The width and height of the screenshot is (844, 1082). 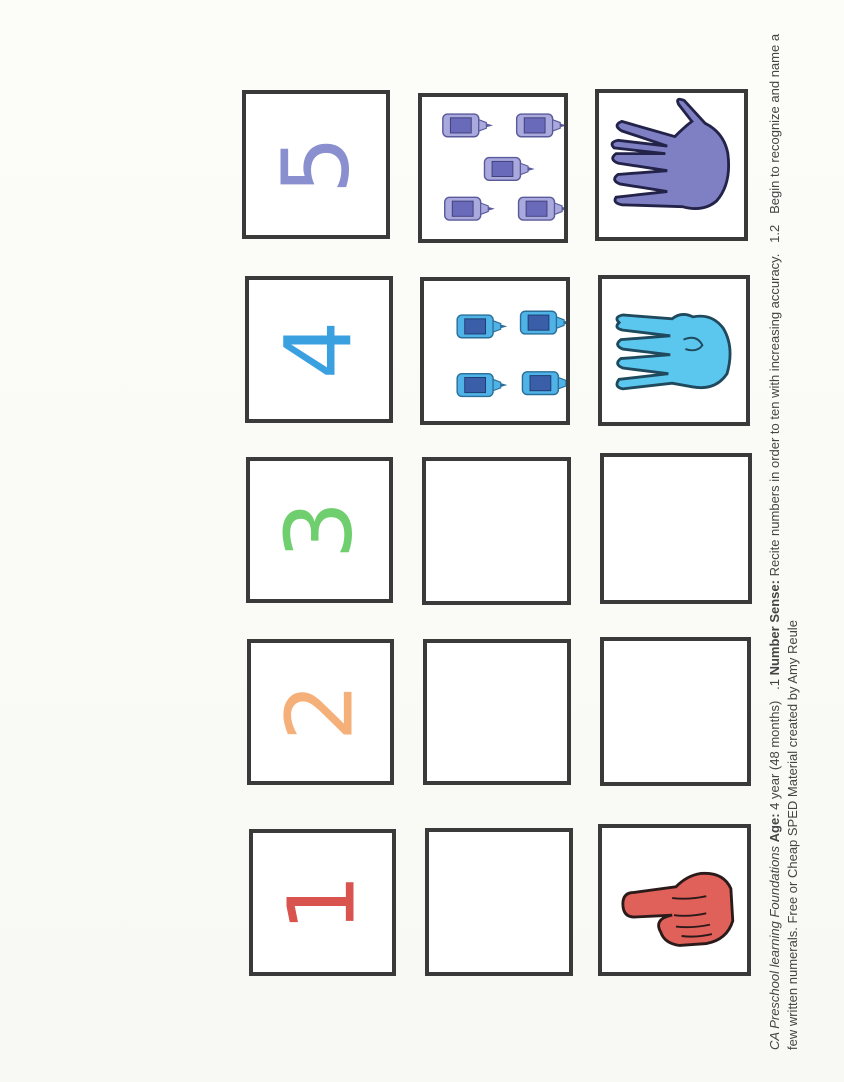 I want to click on numeral-3: 3, so click(x=319, y=530).